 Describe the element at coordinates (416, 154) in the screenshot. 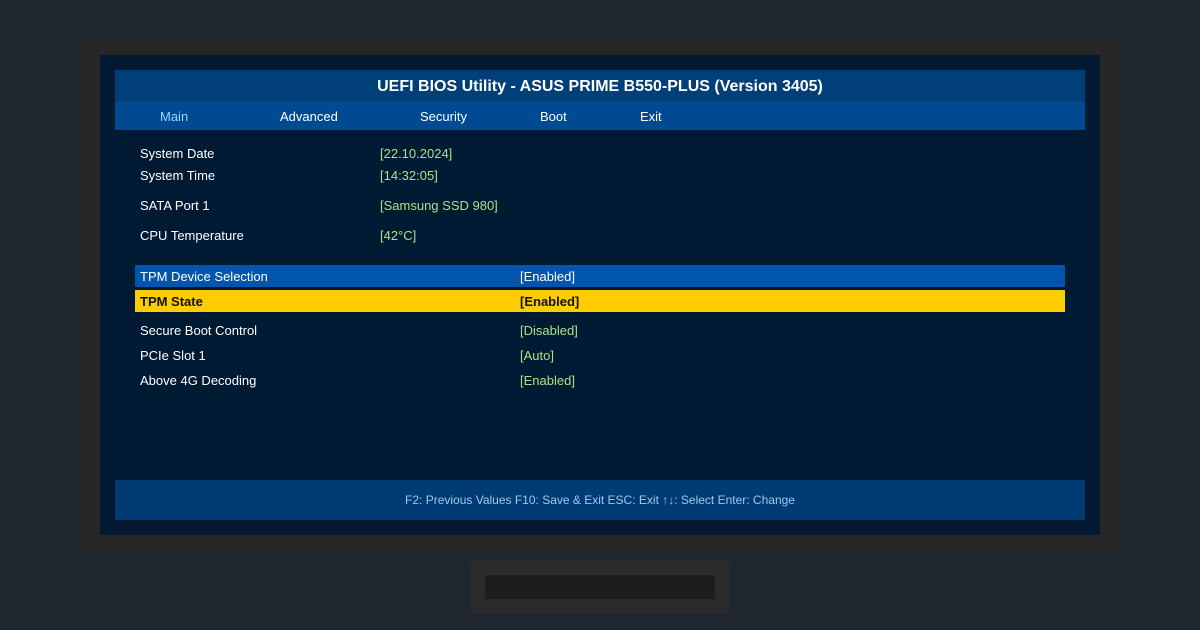

I see `system-date-value: [22.10.2024]` at that location.